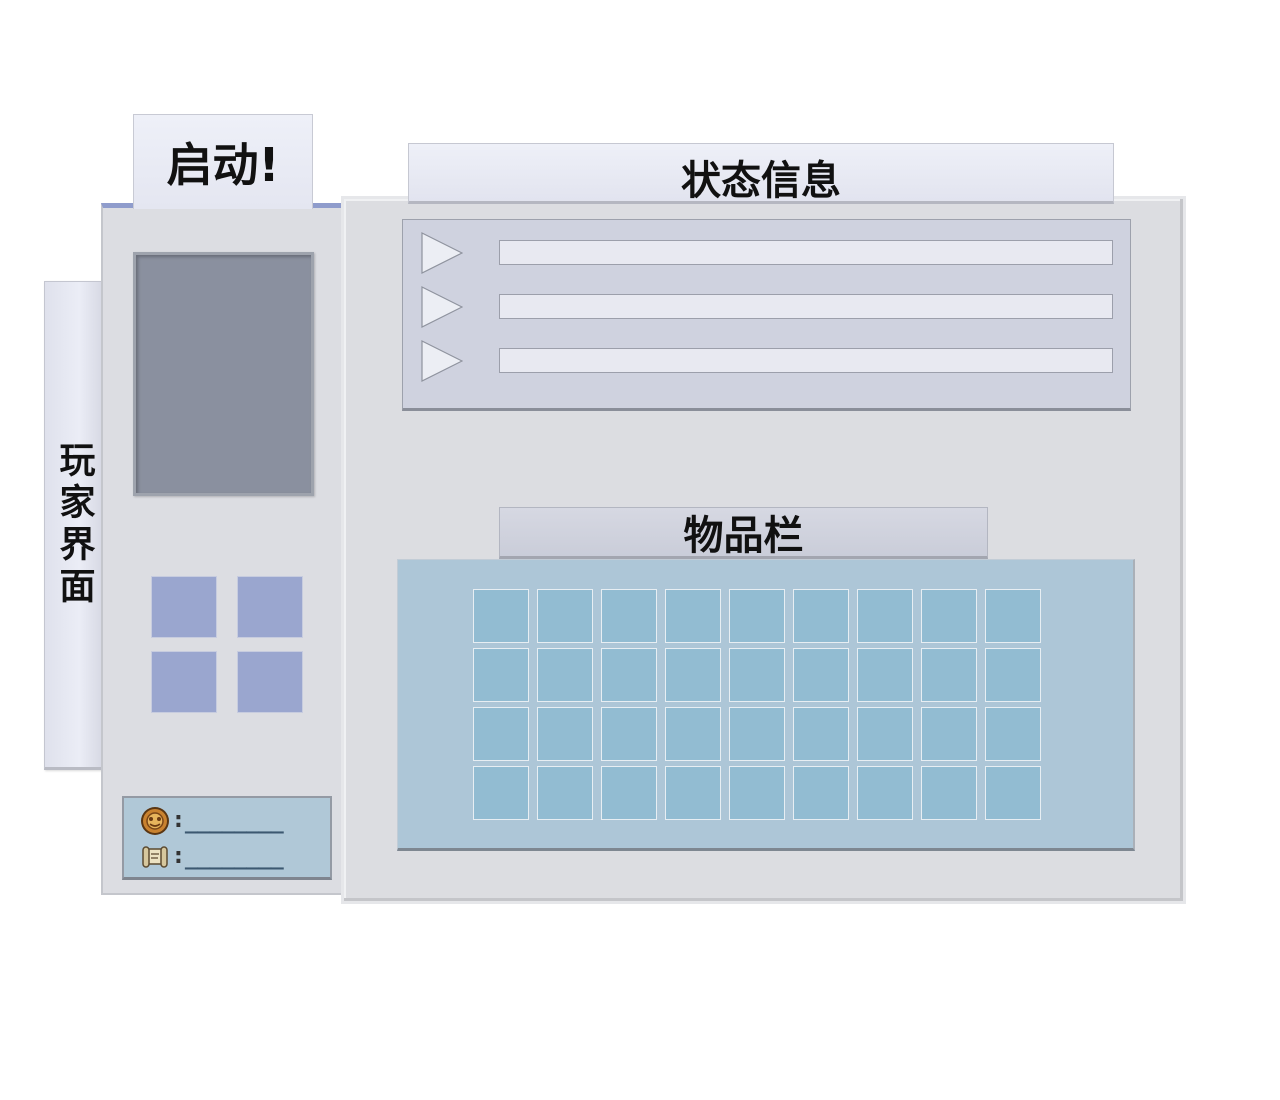 Image resolution: width=1280 pixels, height=1100 pixels. Describe the element at coordinates (155, 821) in the screenshot. I see `coin-icon` at that location.